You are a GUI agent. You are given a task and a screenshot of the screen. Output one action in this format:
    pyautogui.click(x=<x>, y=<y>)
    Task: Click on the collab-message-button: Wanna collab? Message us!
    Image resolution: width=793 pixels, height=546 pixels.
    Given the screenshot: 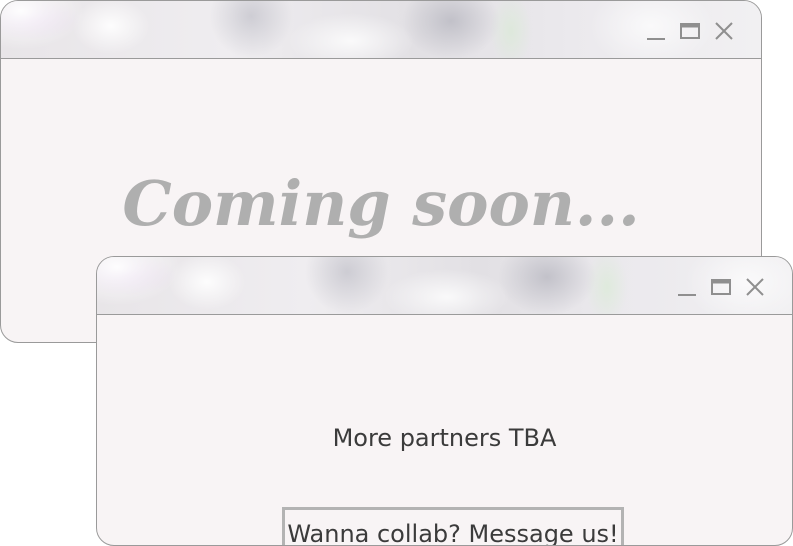 What is the action you would take?
    pyautogui.click(x=453, y=526)
    